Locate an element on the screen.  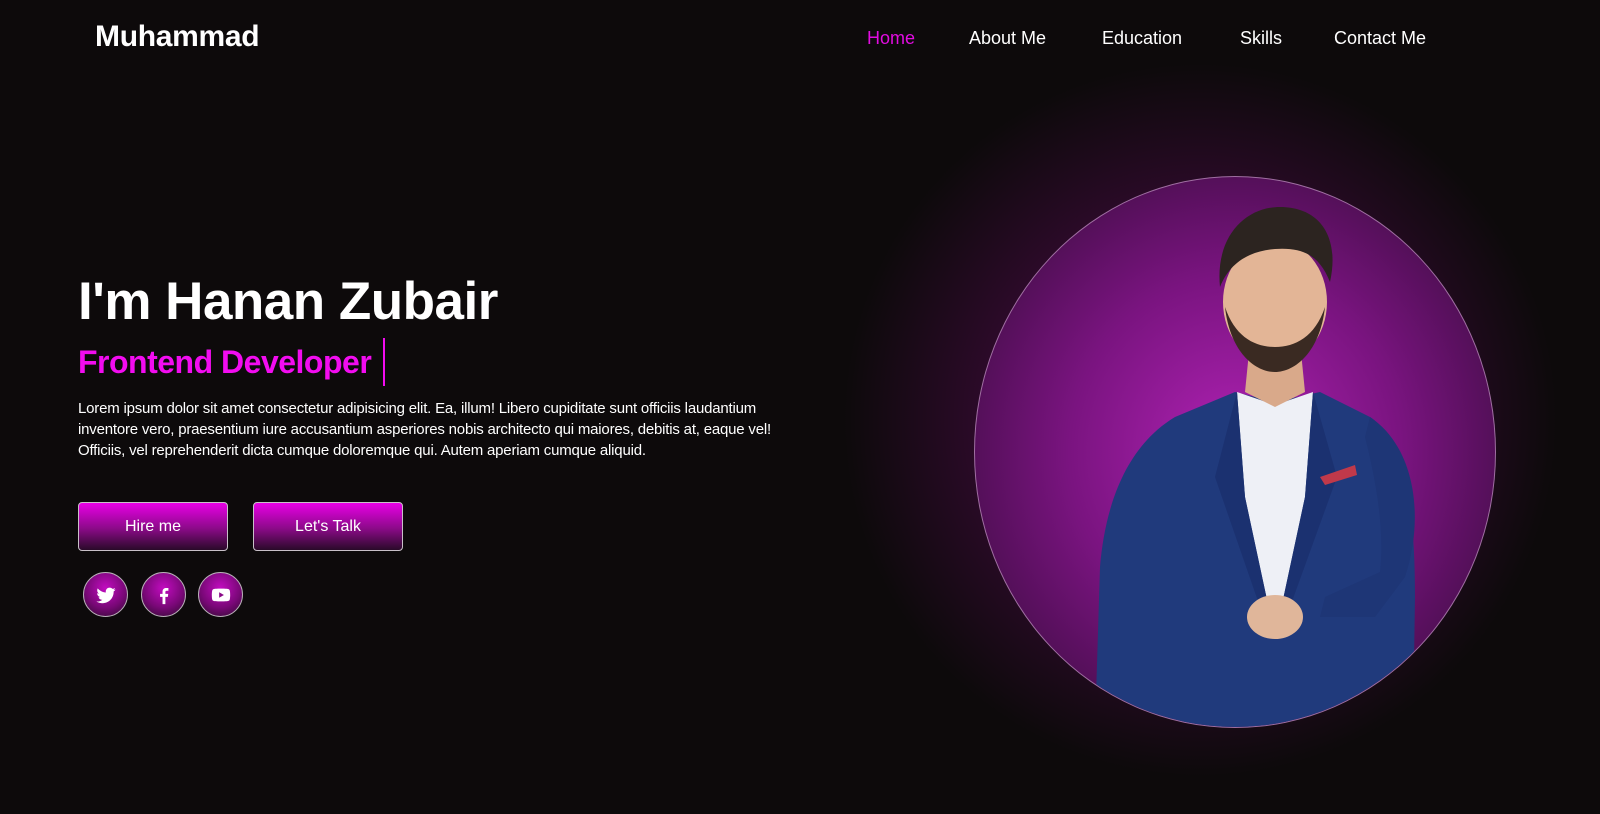
nav-skills: Skills is located at coordinates (1261, 38).